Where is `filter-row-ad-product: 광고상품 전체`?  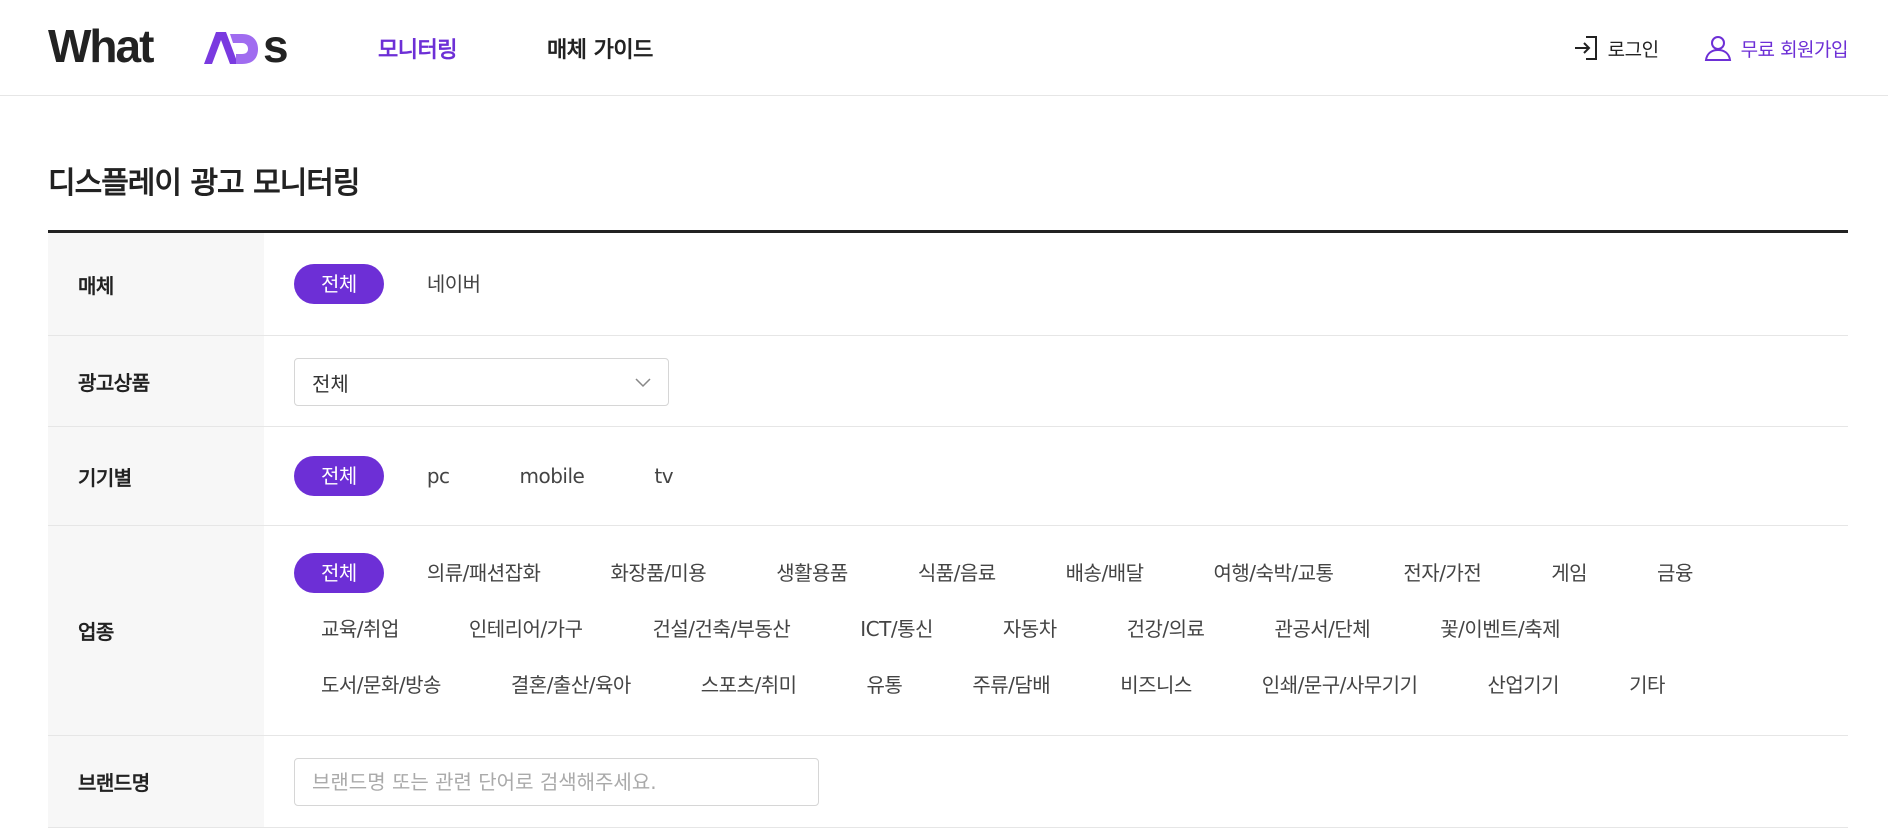
filter-row-ad-product: 광고상품 전체 is located at coordinates (948, 381).